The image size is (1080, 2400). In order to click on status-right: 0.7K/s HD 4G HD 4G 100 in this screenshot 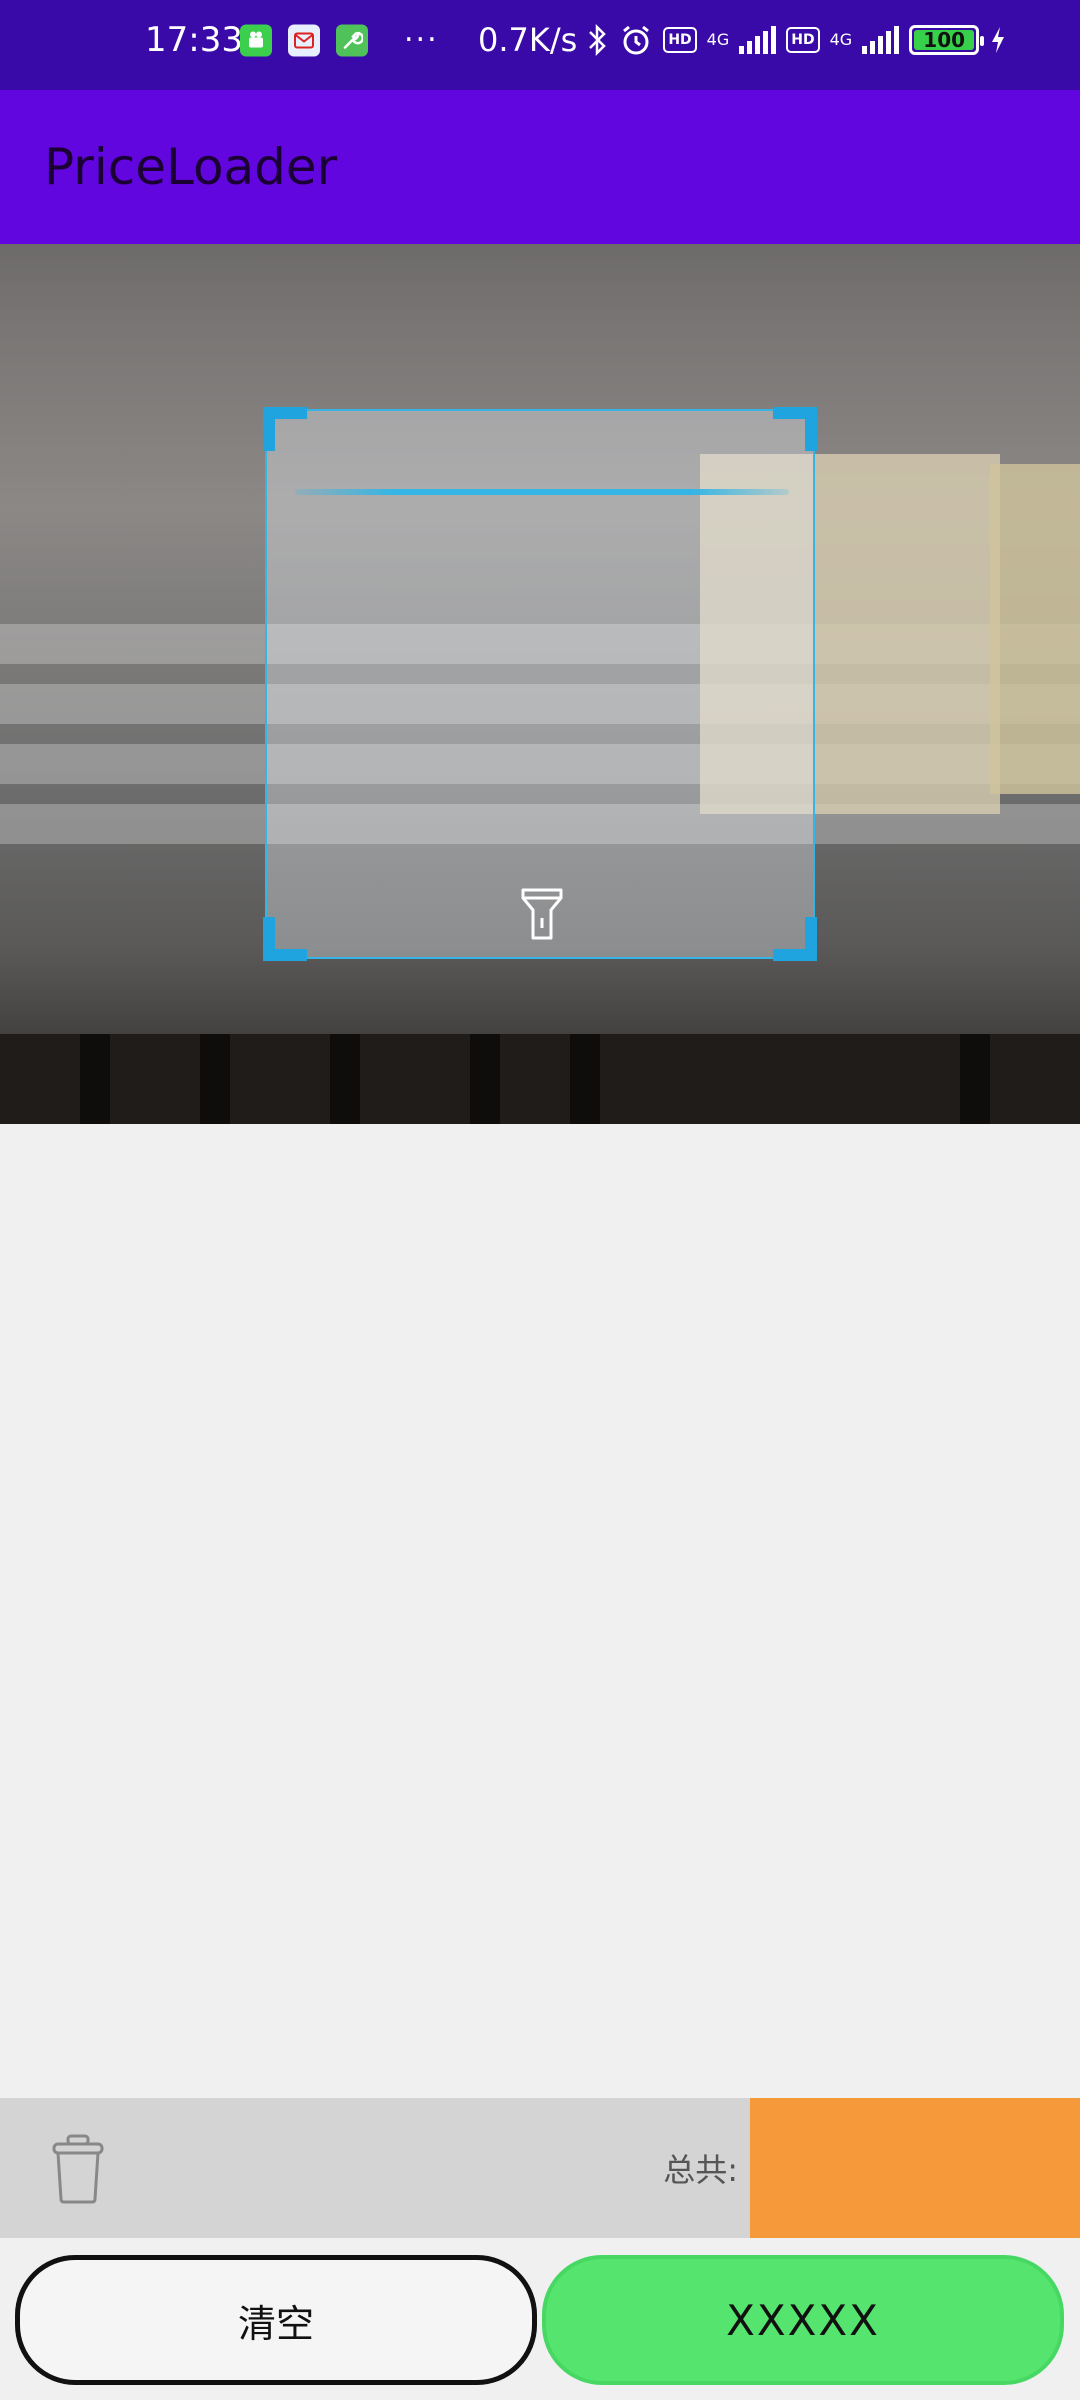, I will do `click(742, 40)`.